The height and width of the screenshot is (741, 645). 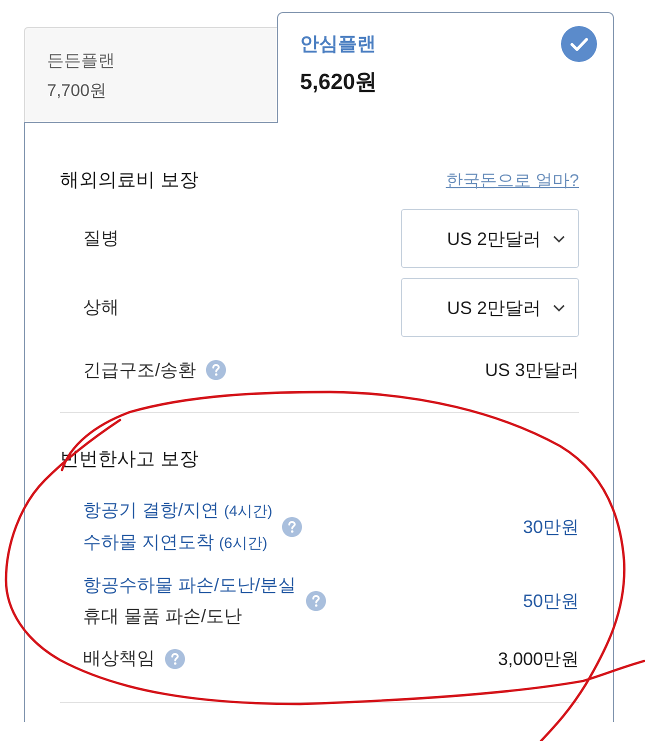 What do you see at coordinates (119, 658) in the screenshot?
I see `coverage-label: 배상책임` at bounding box center [119, 658].